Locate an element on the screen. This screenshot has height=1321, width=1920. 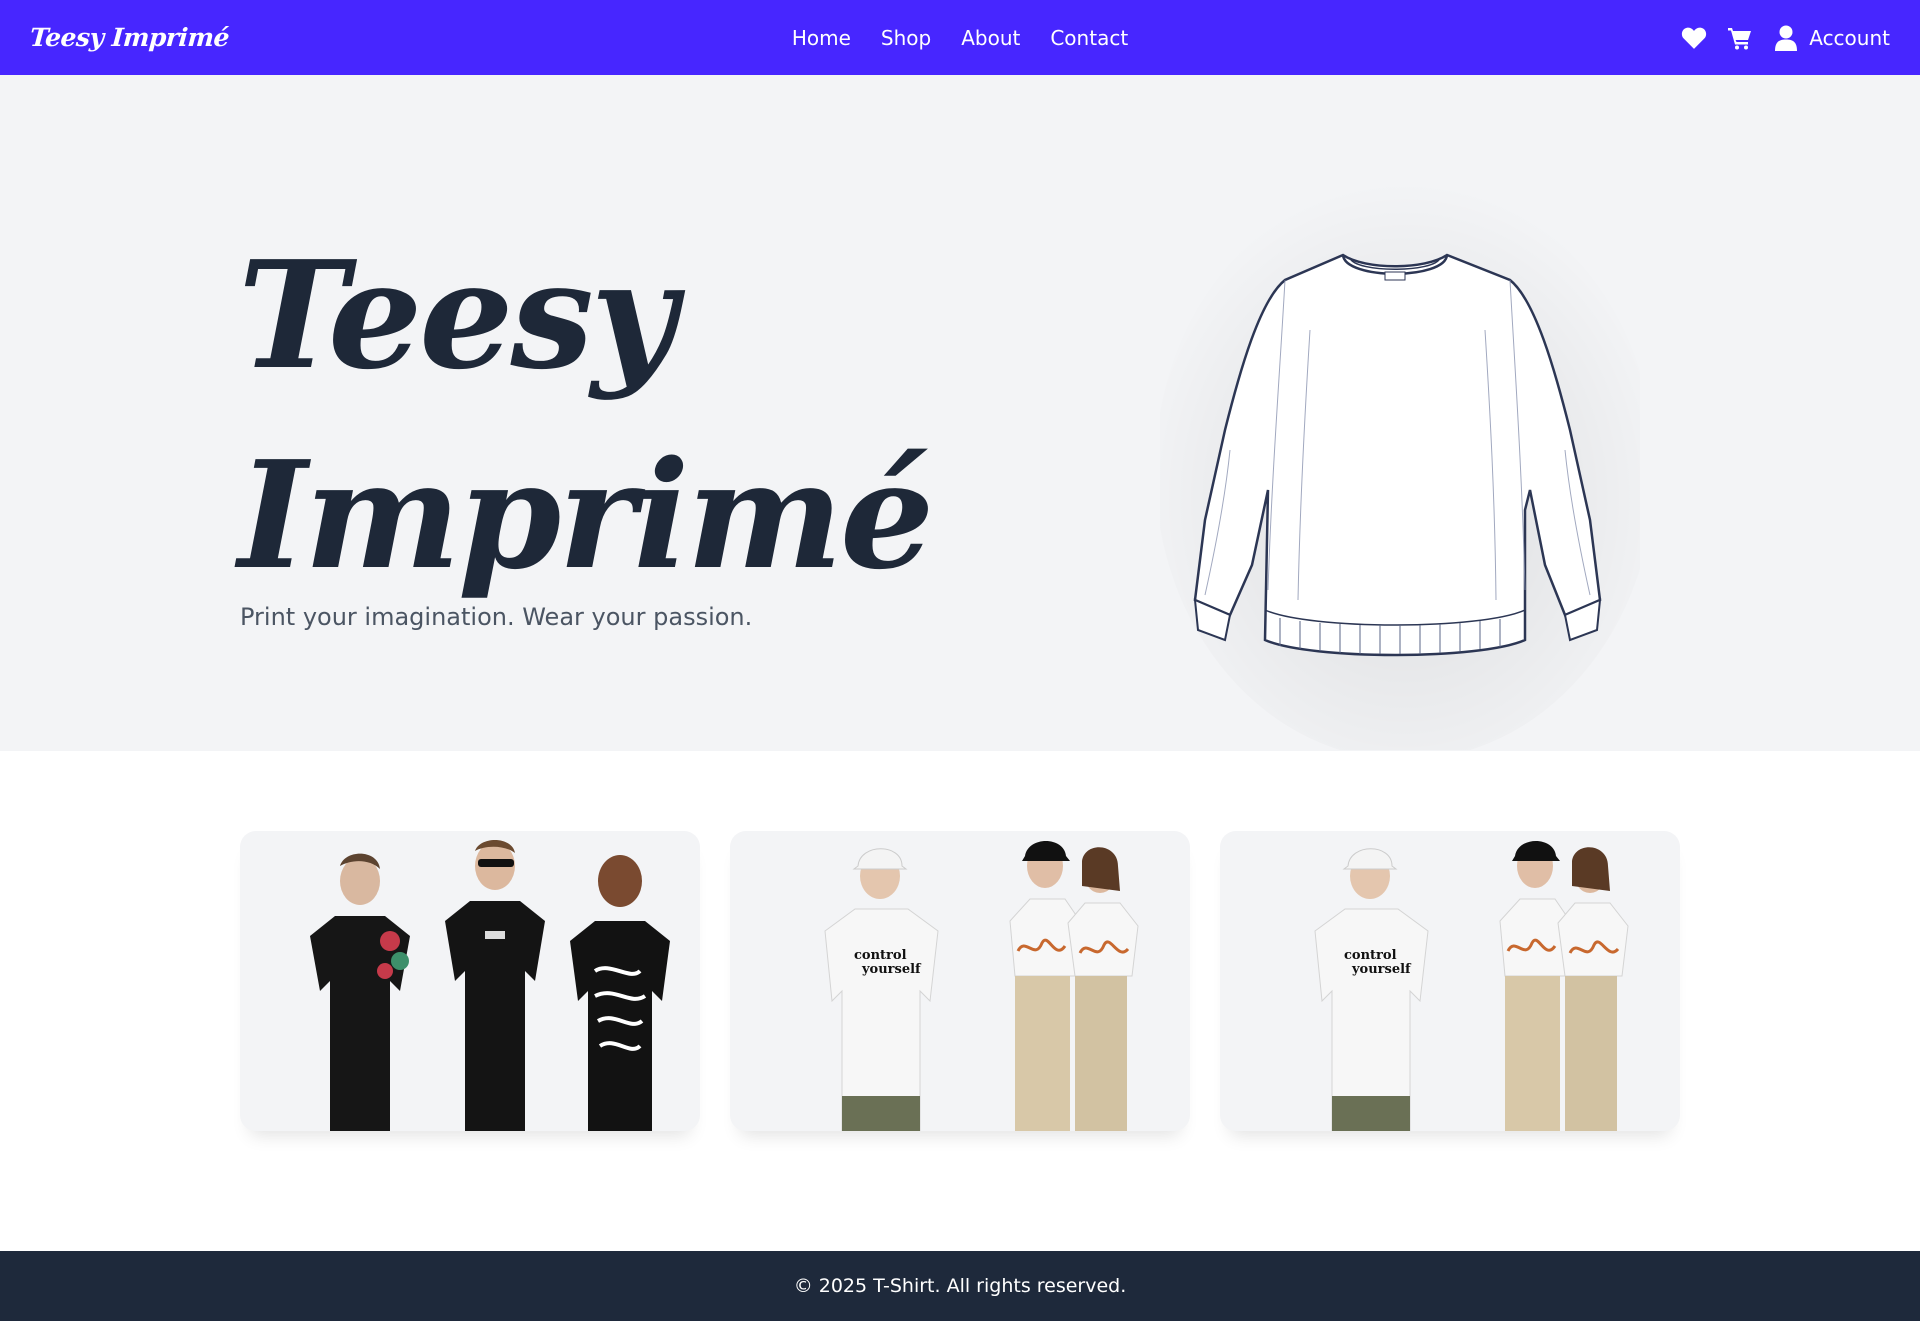
heart-icon is located at coordinates (1694, 38).